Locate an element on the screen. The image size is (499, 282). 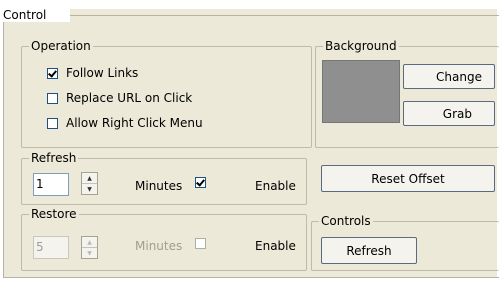
control-title: Control is located at coordinates (25, 15).